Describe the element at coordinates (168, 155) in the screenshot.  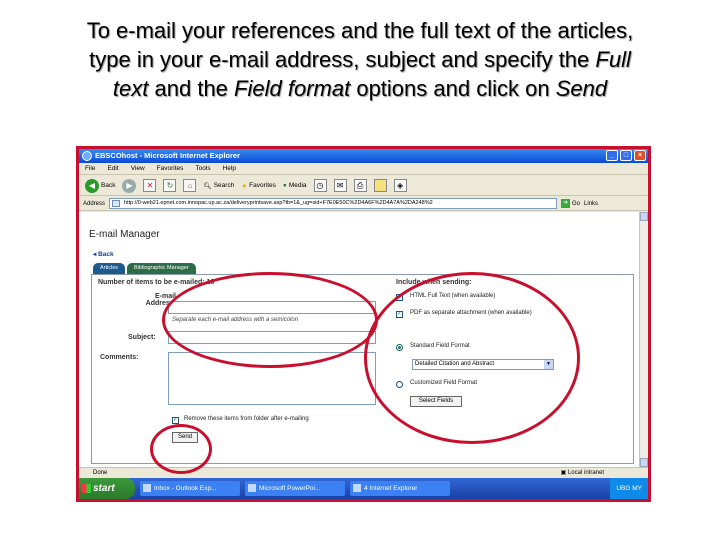
I see `window-title: EBSCOhost - Microsoft Internet Explorer` at that location.